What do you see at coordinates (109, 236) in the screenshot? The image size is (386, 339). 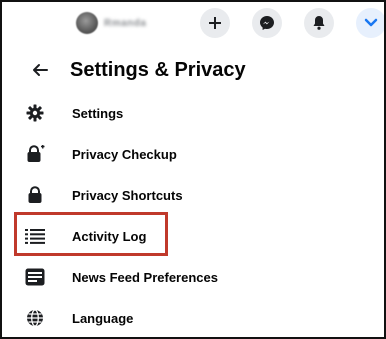 I see `menu-item-label: Activity Log` at bounding box center [109, 236].